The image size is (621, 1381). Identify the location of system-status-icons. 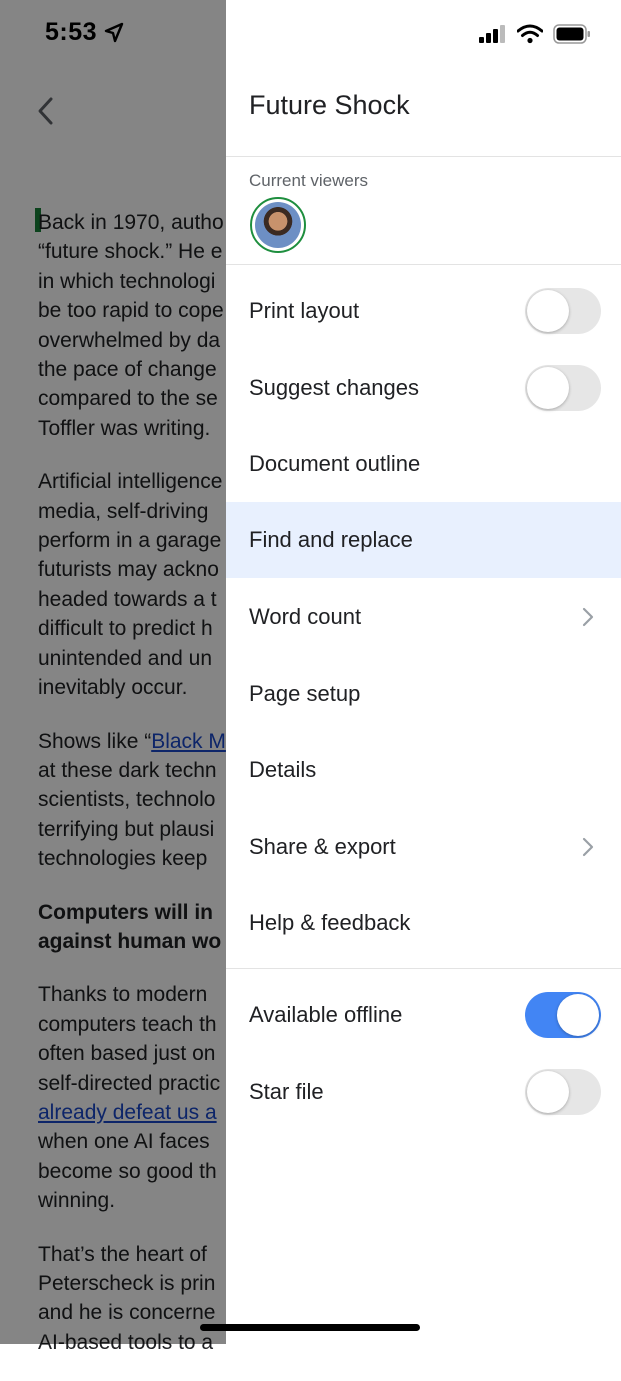
(535, 34).